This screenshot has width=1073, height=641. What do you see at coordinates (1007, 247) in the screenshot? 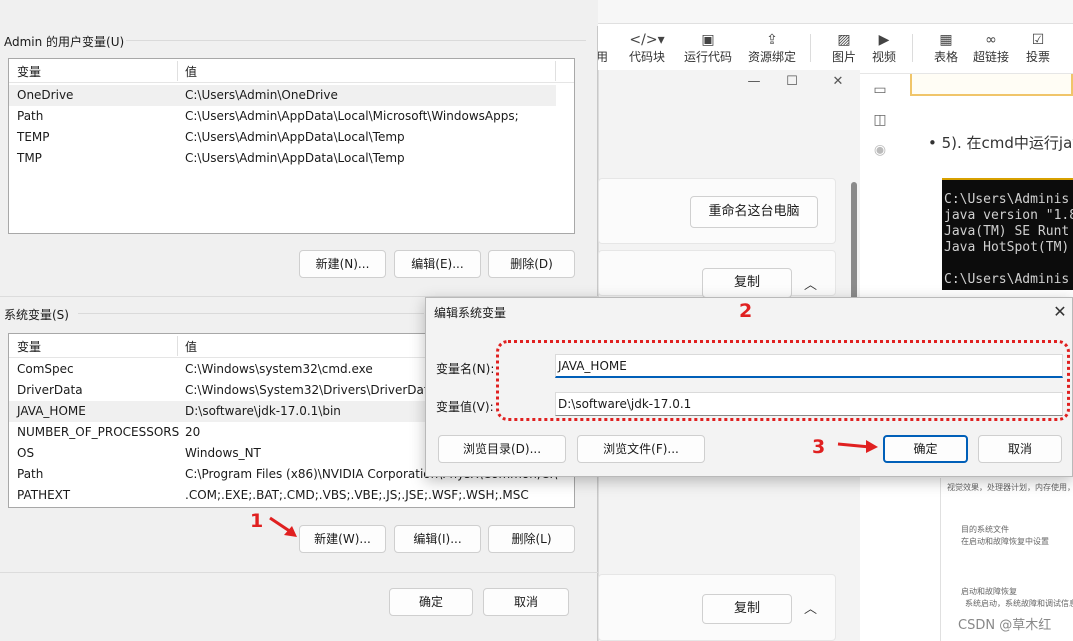
I see `terminal-line: Java HotSpot(TM)` at bounding box center [1007, 247].